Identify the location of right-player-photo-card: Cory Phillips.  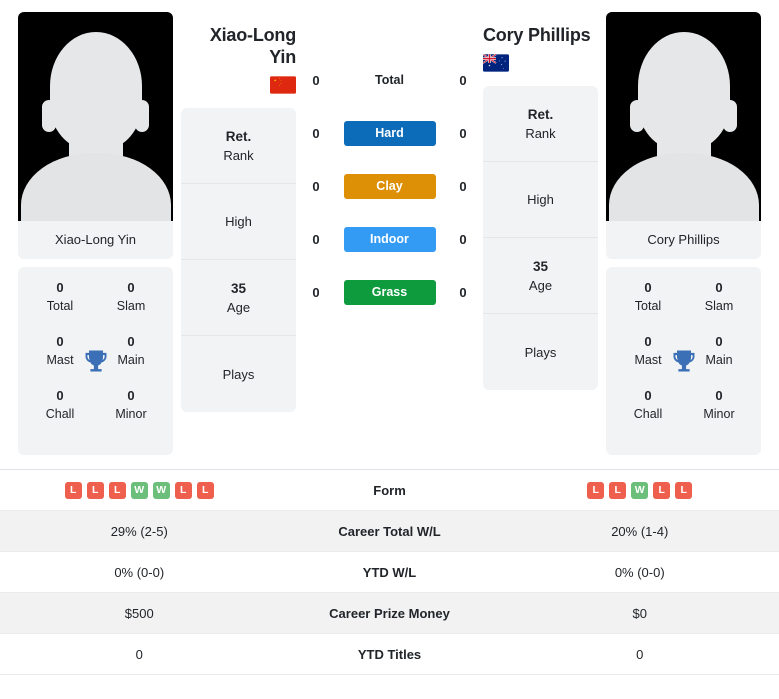
(683, 135).